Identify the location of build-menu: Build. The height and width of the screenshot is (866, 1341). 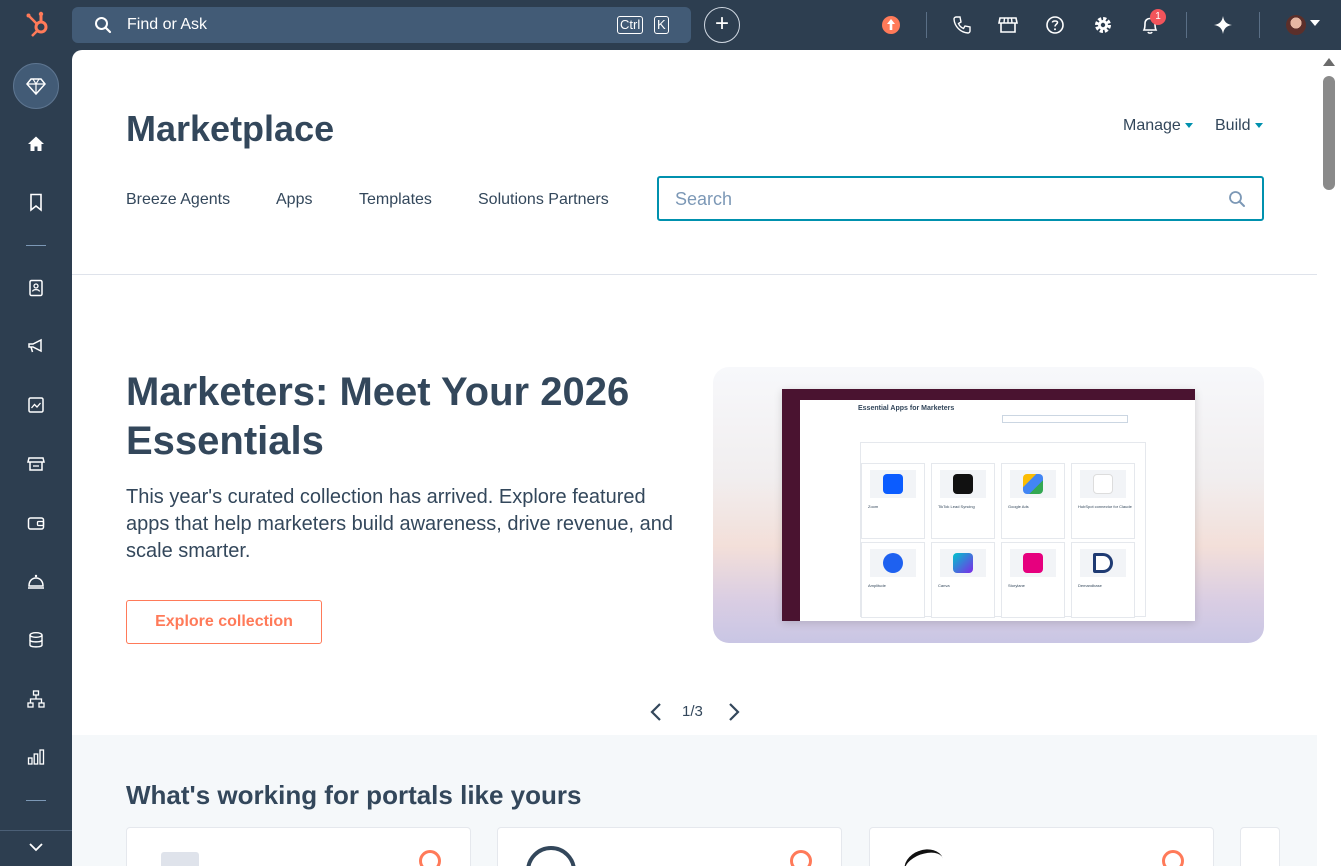
(1239, 126).